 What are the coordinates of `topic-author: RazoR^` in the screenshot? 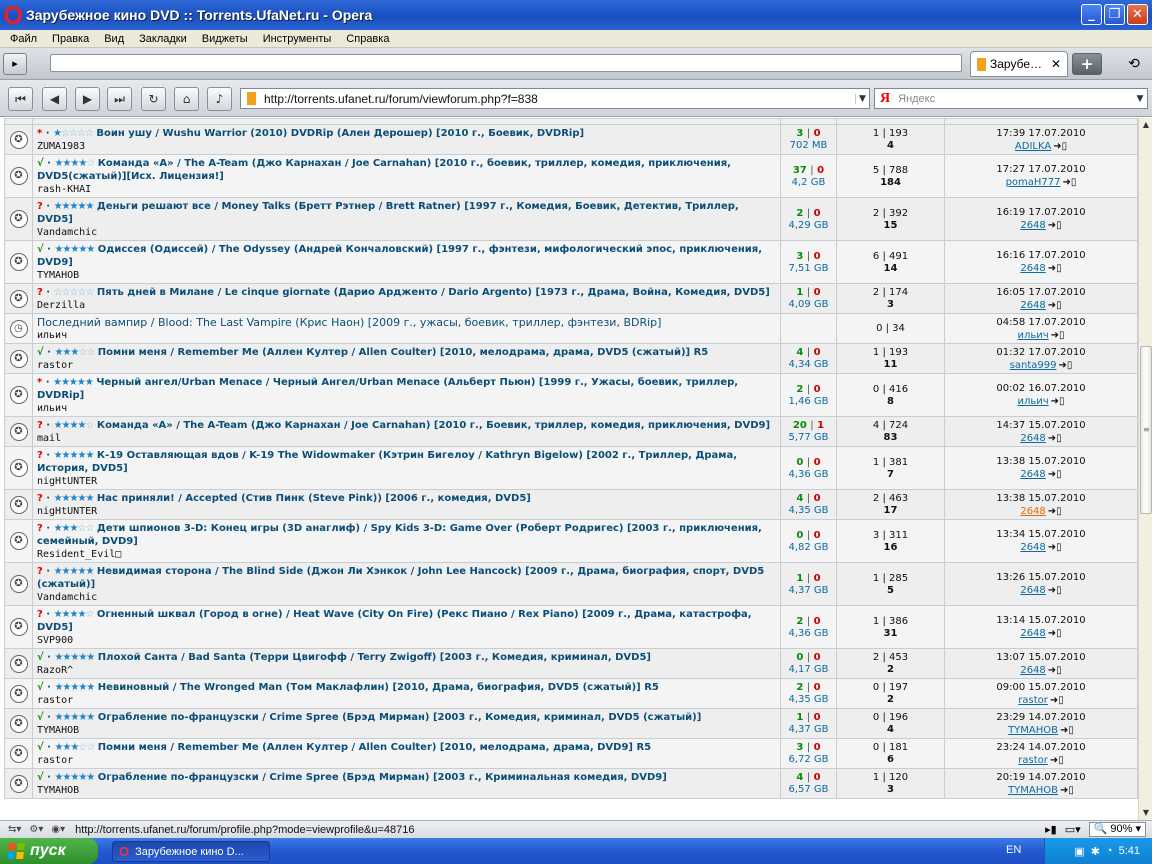 It's located at (406, 670).